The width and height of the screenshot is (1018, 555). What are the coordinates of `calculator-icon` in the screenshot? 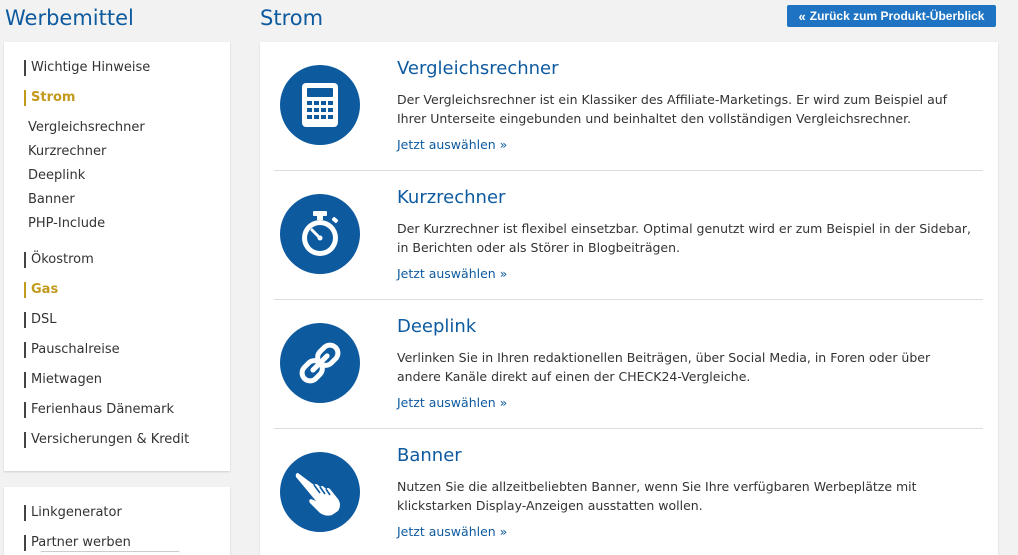 It's located at (320, 105).